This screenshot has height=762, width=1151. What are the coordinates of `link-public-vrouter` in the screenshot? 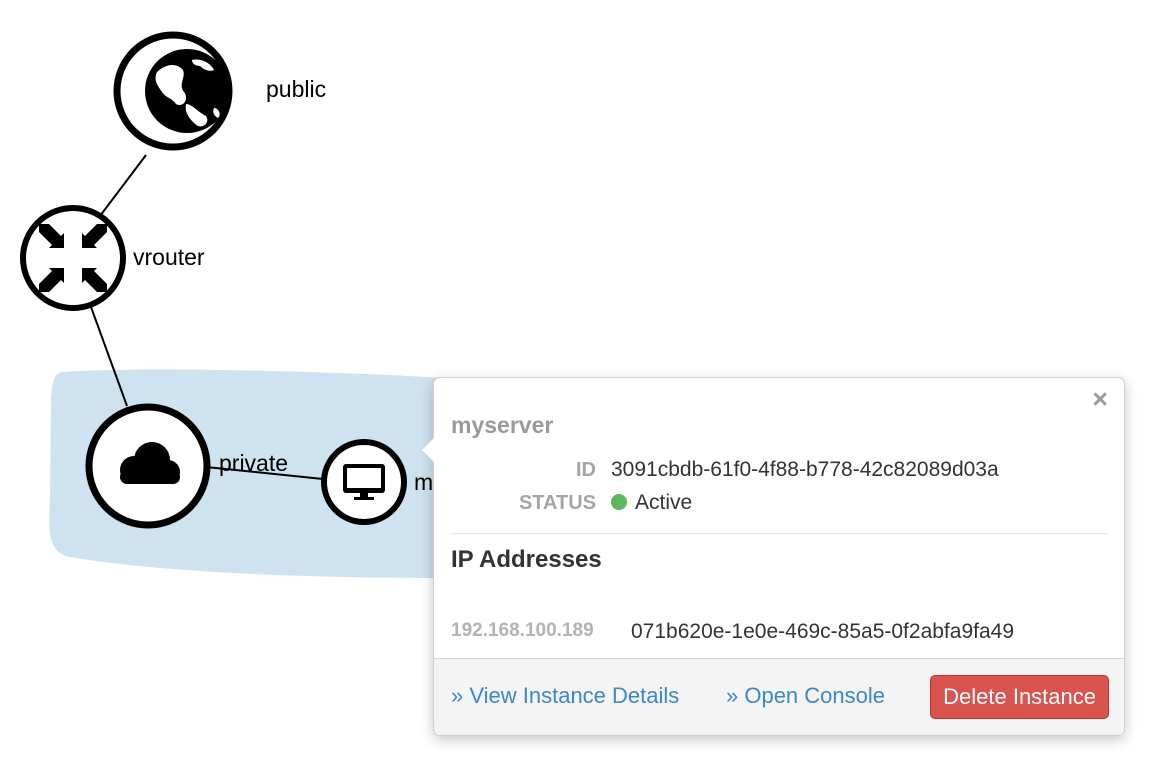 It's located at (123, 185).